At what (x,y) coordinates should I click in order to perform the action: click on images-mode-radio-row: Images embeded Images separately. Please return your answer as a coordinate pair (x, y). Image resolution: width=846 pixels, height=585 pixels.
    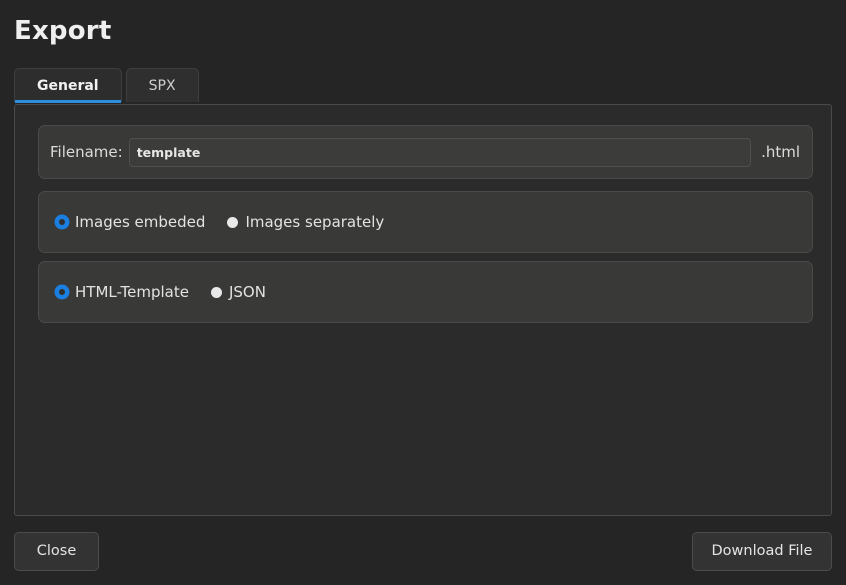
    Looking at the image, I should click on (425, 222).